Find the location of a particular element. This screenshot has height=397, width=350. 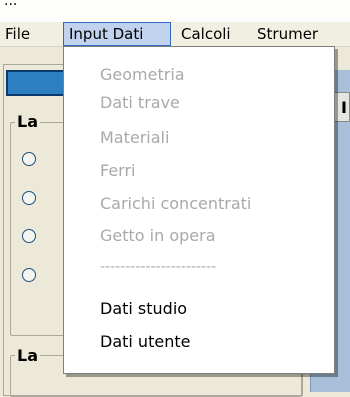

menu-bar: File Input Dati Calcoli Strumer is located at coordinates (175, 34).